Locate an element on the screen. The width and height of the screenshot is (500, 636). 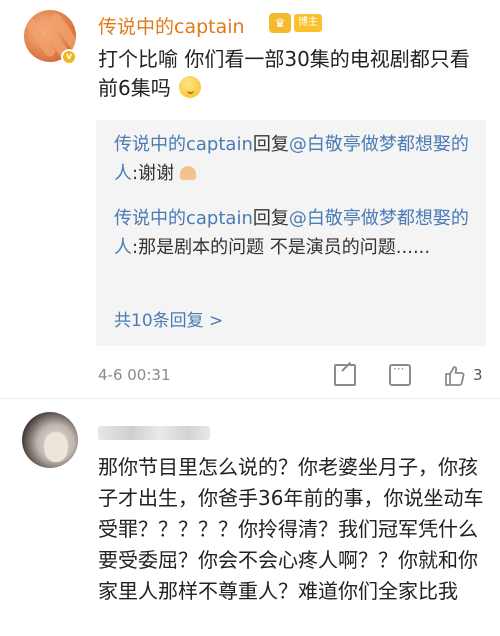
comment-body: 打个比喻 你们看一部30集的电视剧都只看前6集吗 is located at coordinates (284, 73).